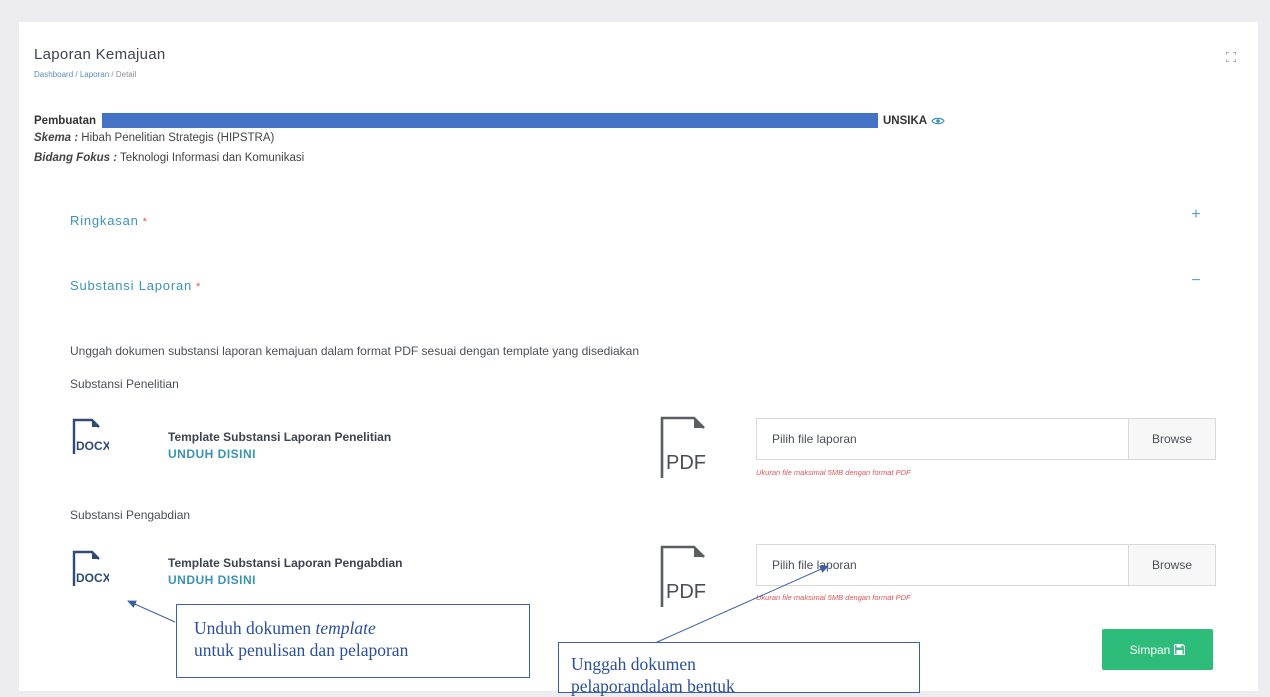  What do you see at coordinates (285, 628) in the screenshot?
I see `annotation-line: Unduh dokumen template` at bounding box center [285, 628].